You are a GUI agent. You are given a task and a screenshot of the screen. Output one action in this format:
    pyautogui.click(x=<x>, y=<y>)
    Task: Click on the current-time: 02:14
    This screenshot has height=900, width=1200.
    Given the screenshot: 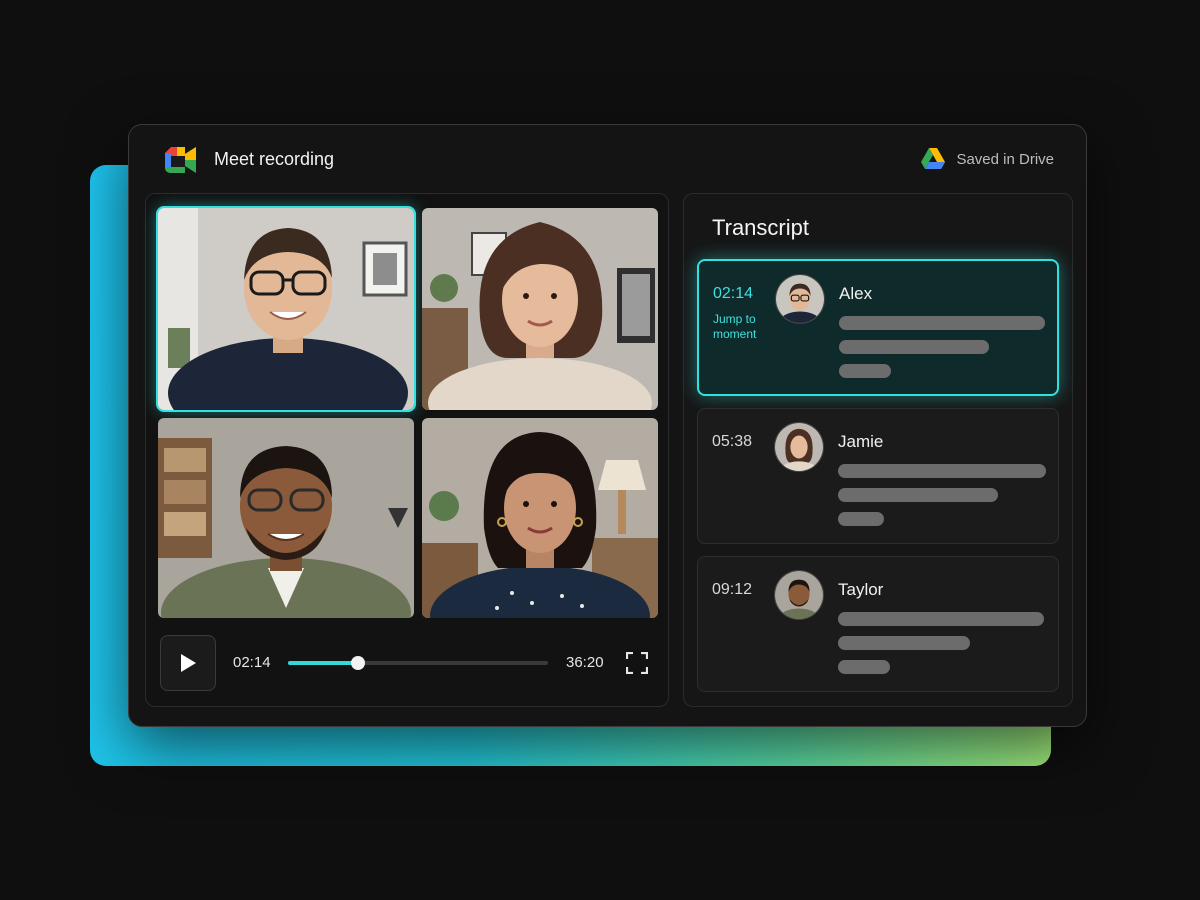 What is the action you would take?
    pyautogui.click(x=252, y=662)
    